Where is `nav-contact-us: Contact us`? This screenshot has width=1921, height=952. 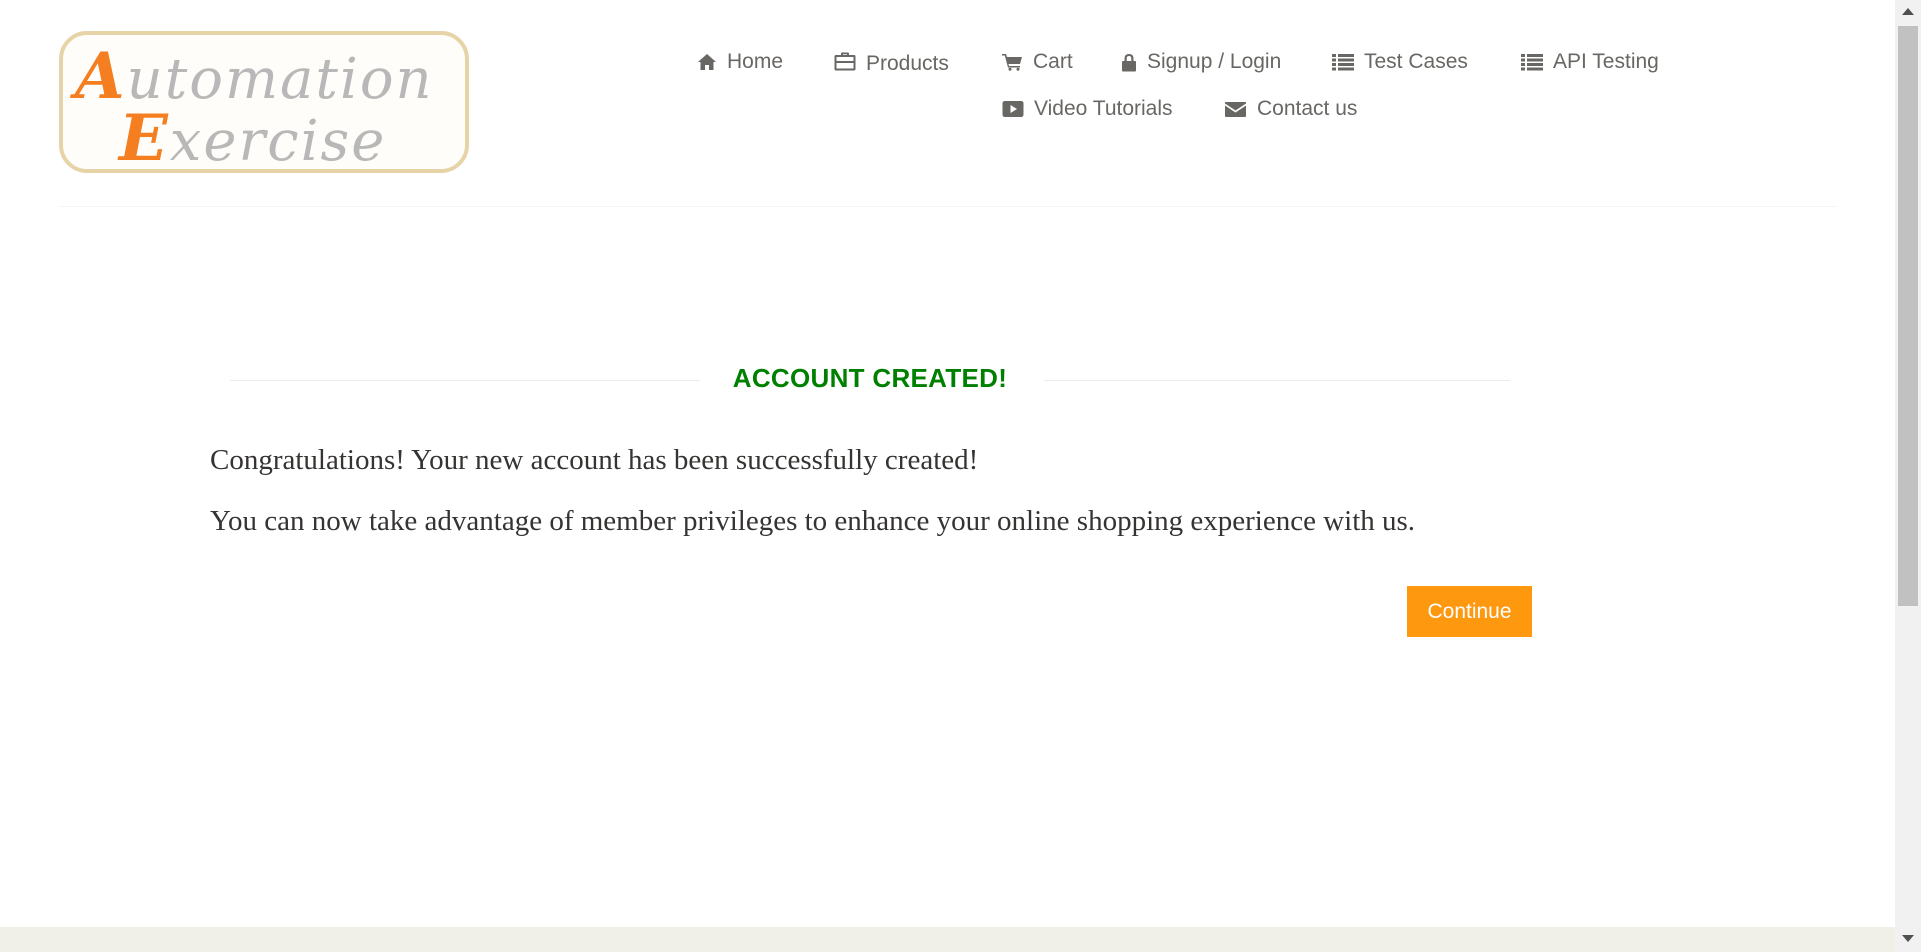 nav-contact-us: Contact us is located at coordinates (1290, 109).